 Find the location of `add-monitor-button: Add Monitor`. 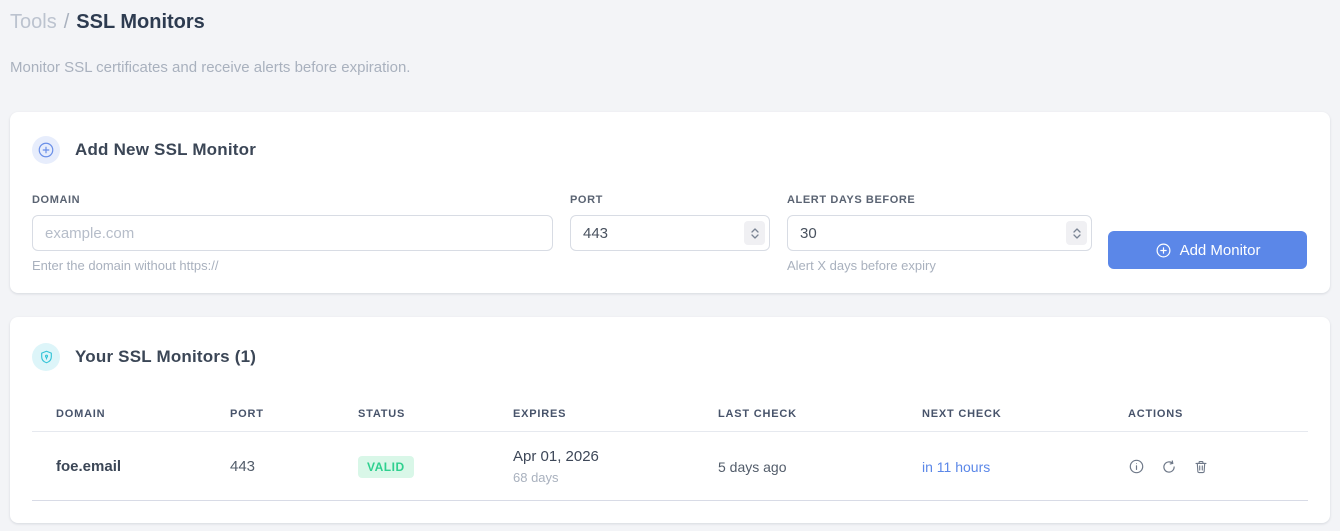

add-monitor-button: Add Monitor is located at coordinates (1207, 250).